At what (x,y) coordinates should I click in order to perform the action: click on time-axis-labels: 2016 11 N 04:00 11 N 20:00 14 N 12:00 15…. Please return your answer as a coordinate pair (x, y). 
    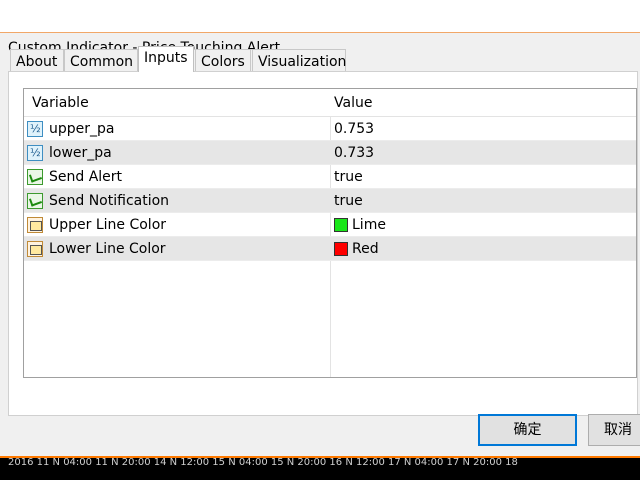
    Looking at the image, I should click on (263, 462).